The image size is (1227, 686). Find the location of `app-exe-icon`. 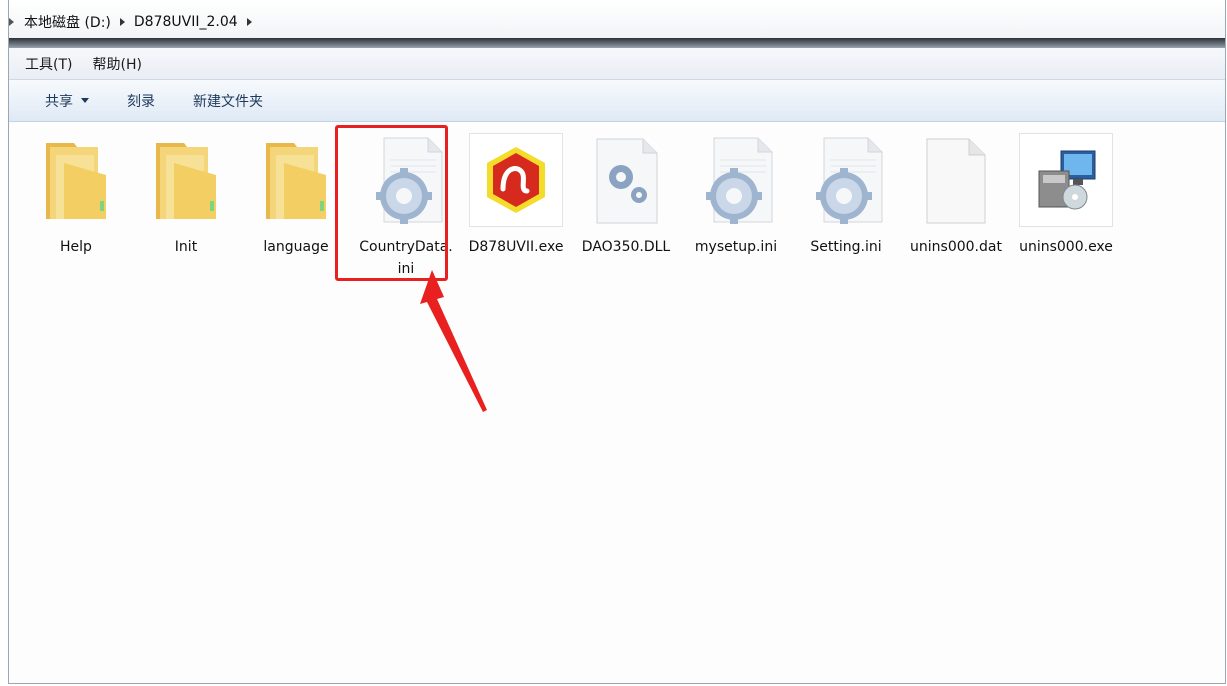

app-exe-icon is located at coordinates (516, 180).